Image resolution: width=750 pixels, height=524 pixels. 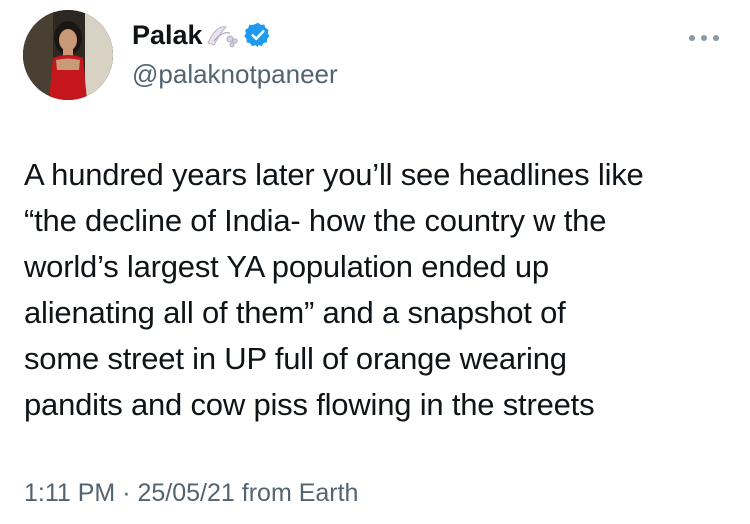 What do you see at coordinates (185, 493) in the screenshot?
I see `tweet-date: 25/05/21` at bounding box center [185, 493].